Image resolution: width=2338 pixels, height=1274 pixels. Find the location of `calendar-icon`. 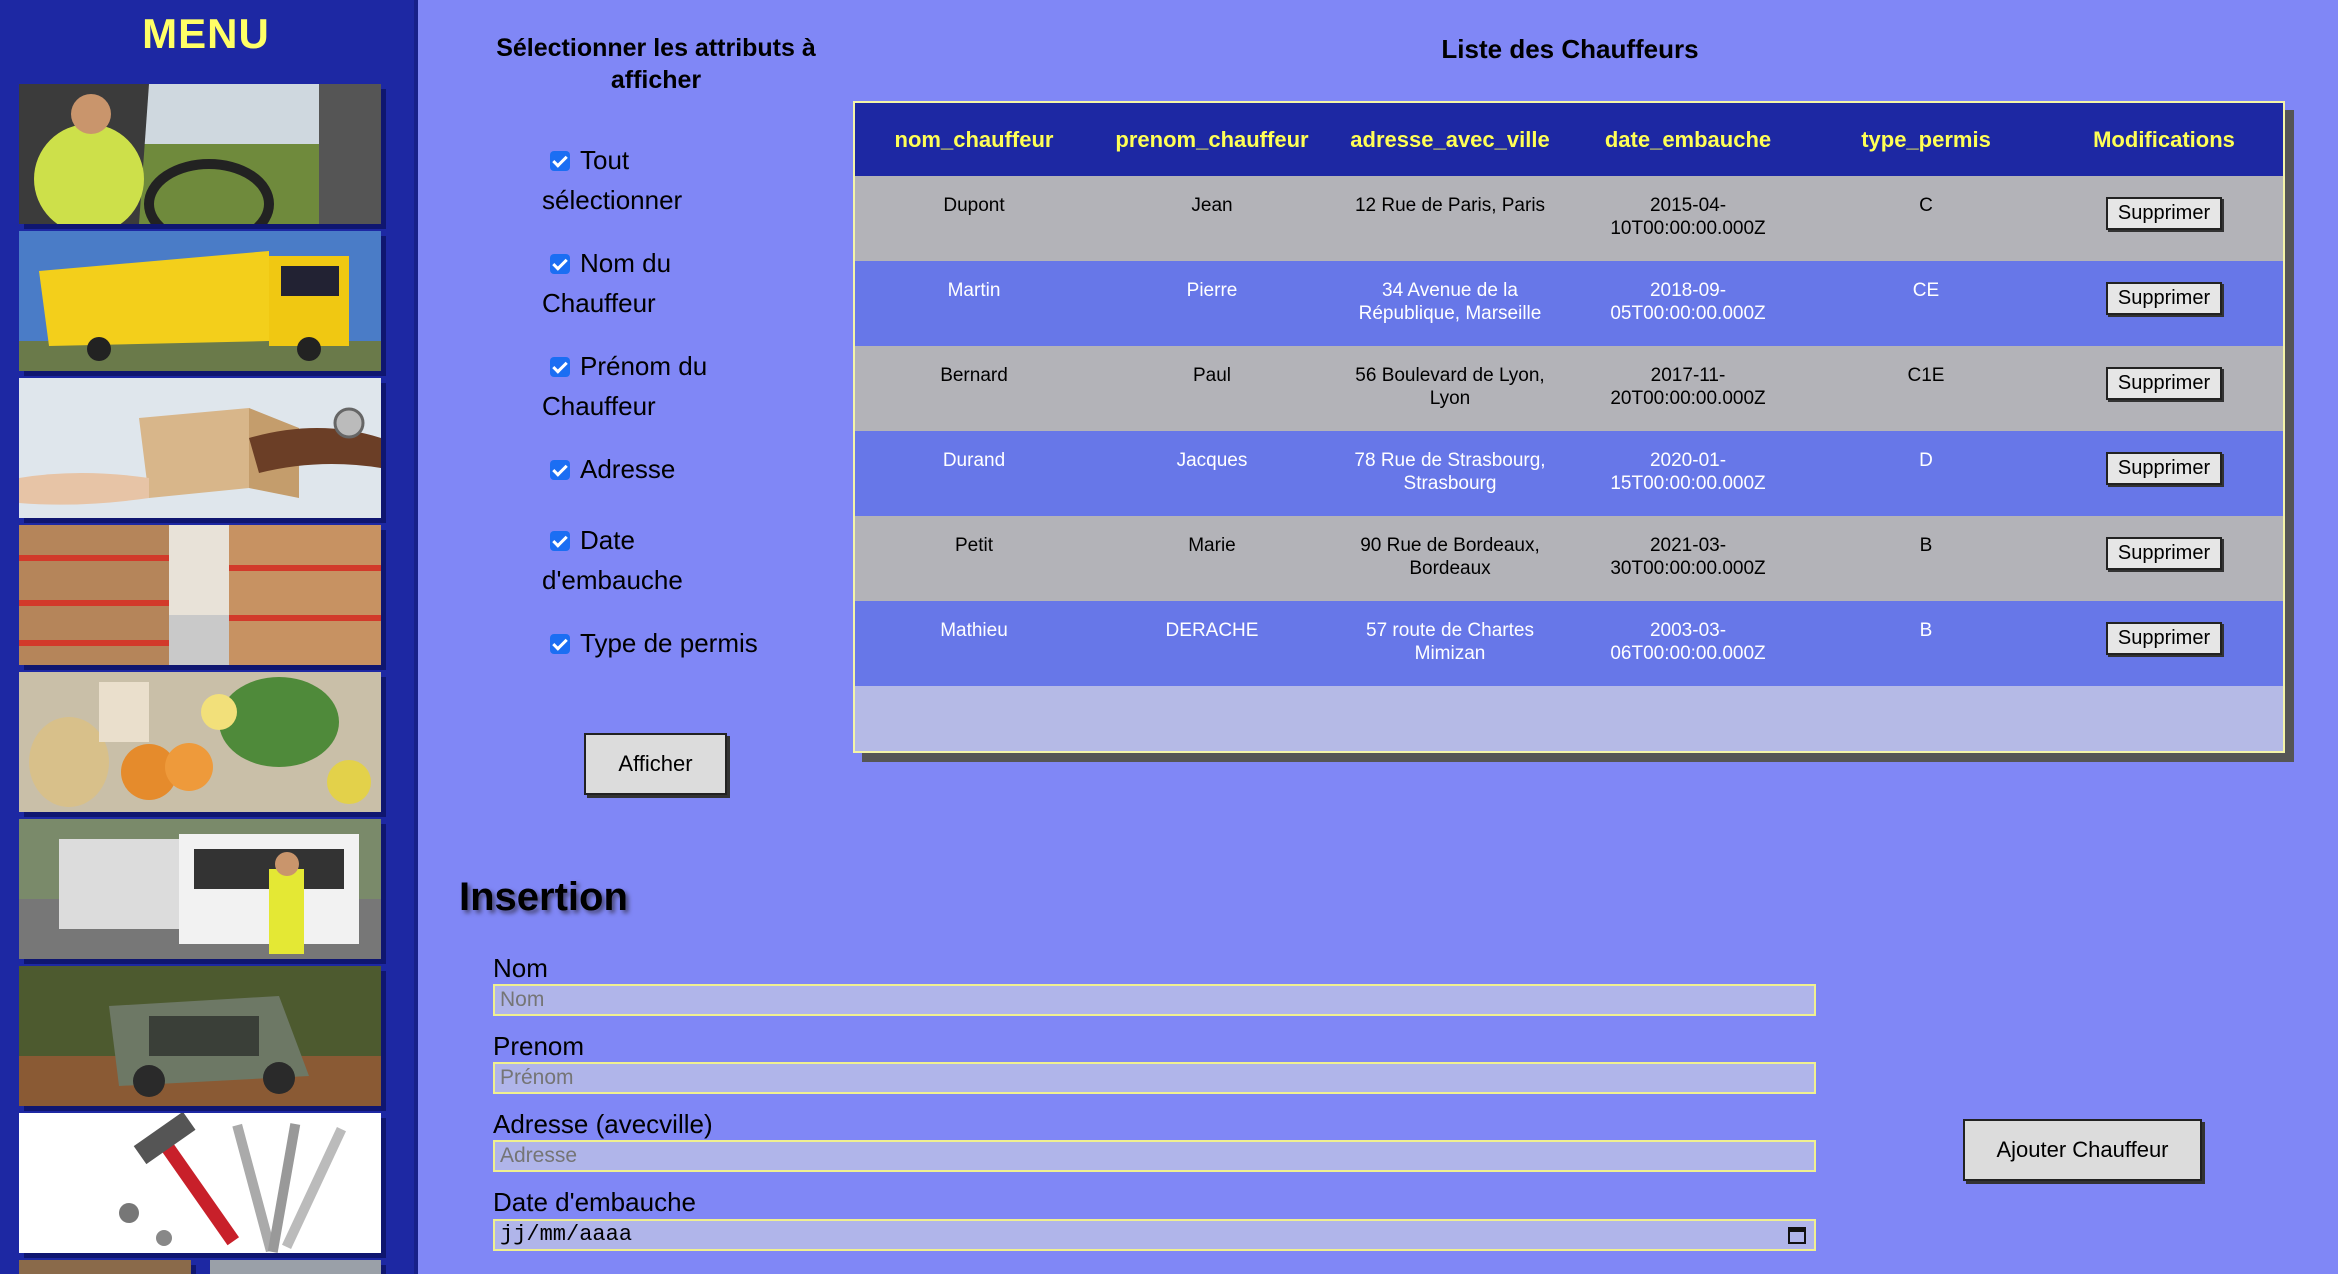

calendar-icon is located at coordinates (1797, 1235).